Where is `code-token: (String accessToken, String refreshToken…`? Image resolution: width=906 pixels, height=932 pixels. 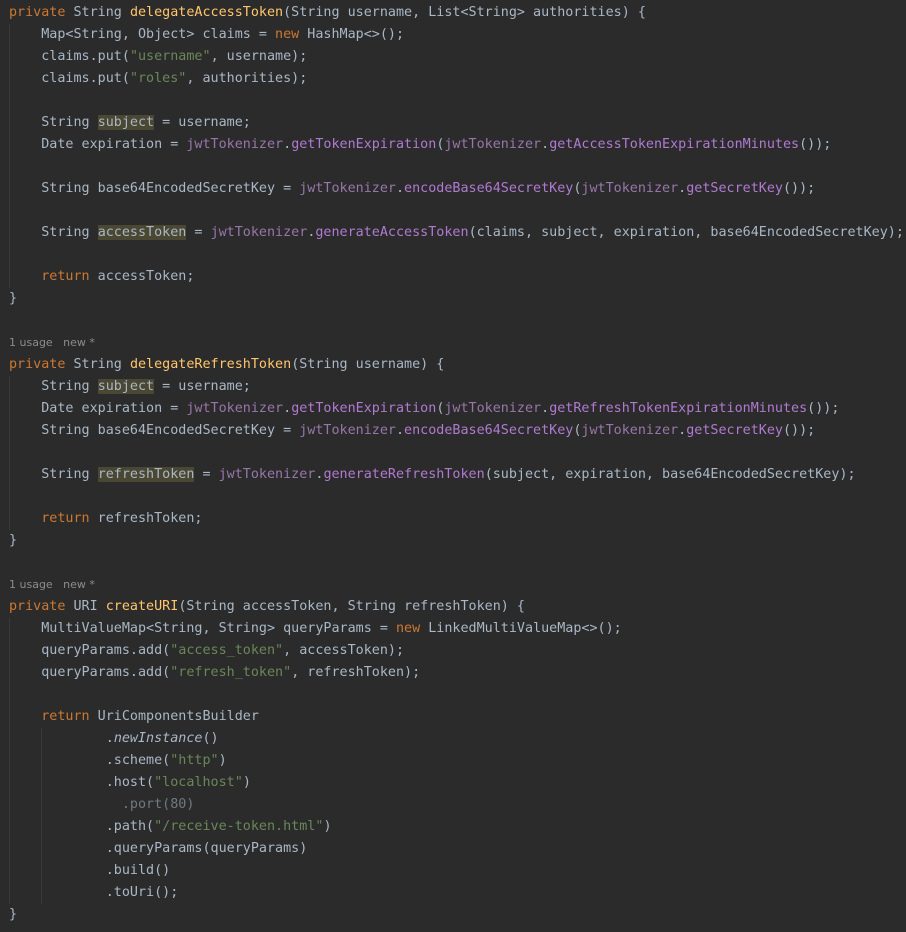 code-token: (String accessToken, String refreshToken… is located at coordinates (351, 606).